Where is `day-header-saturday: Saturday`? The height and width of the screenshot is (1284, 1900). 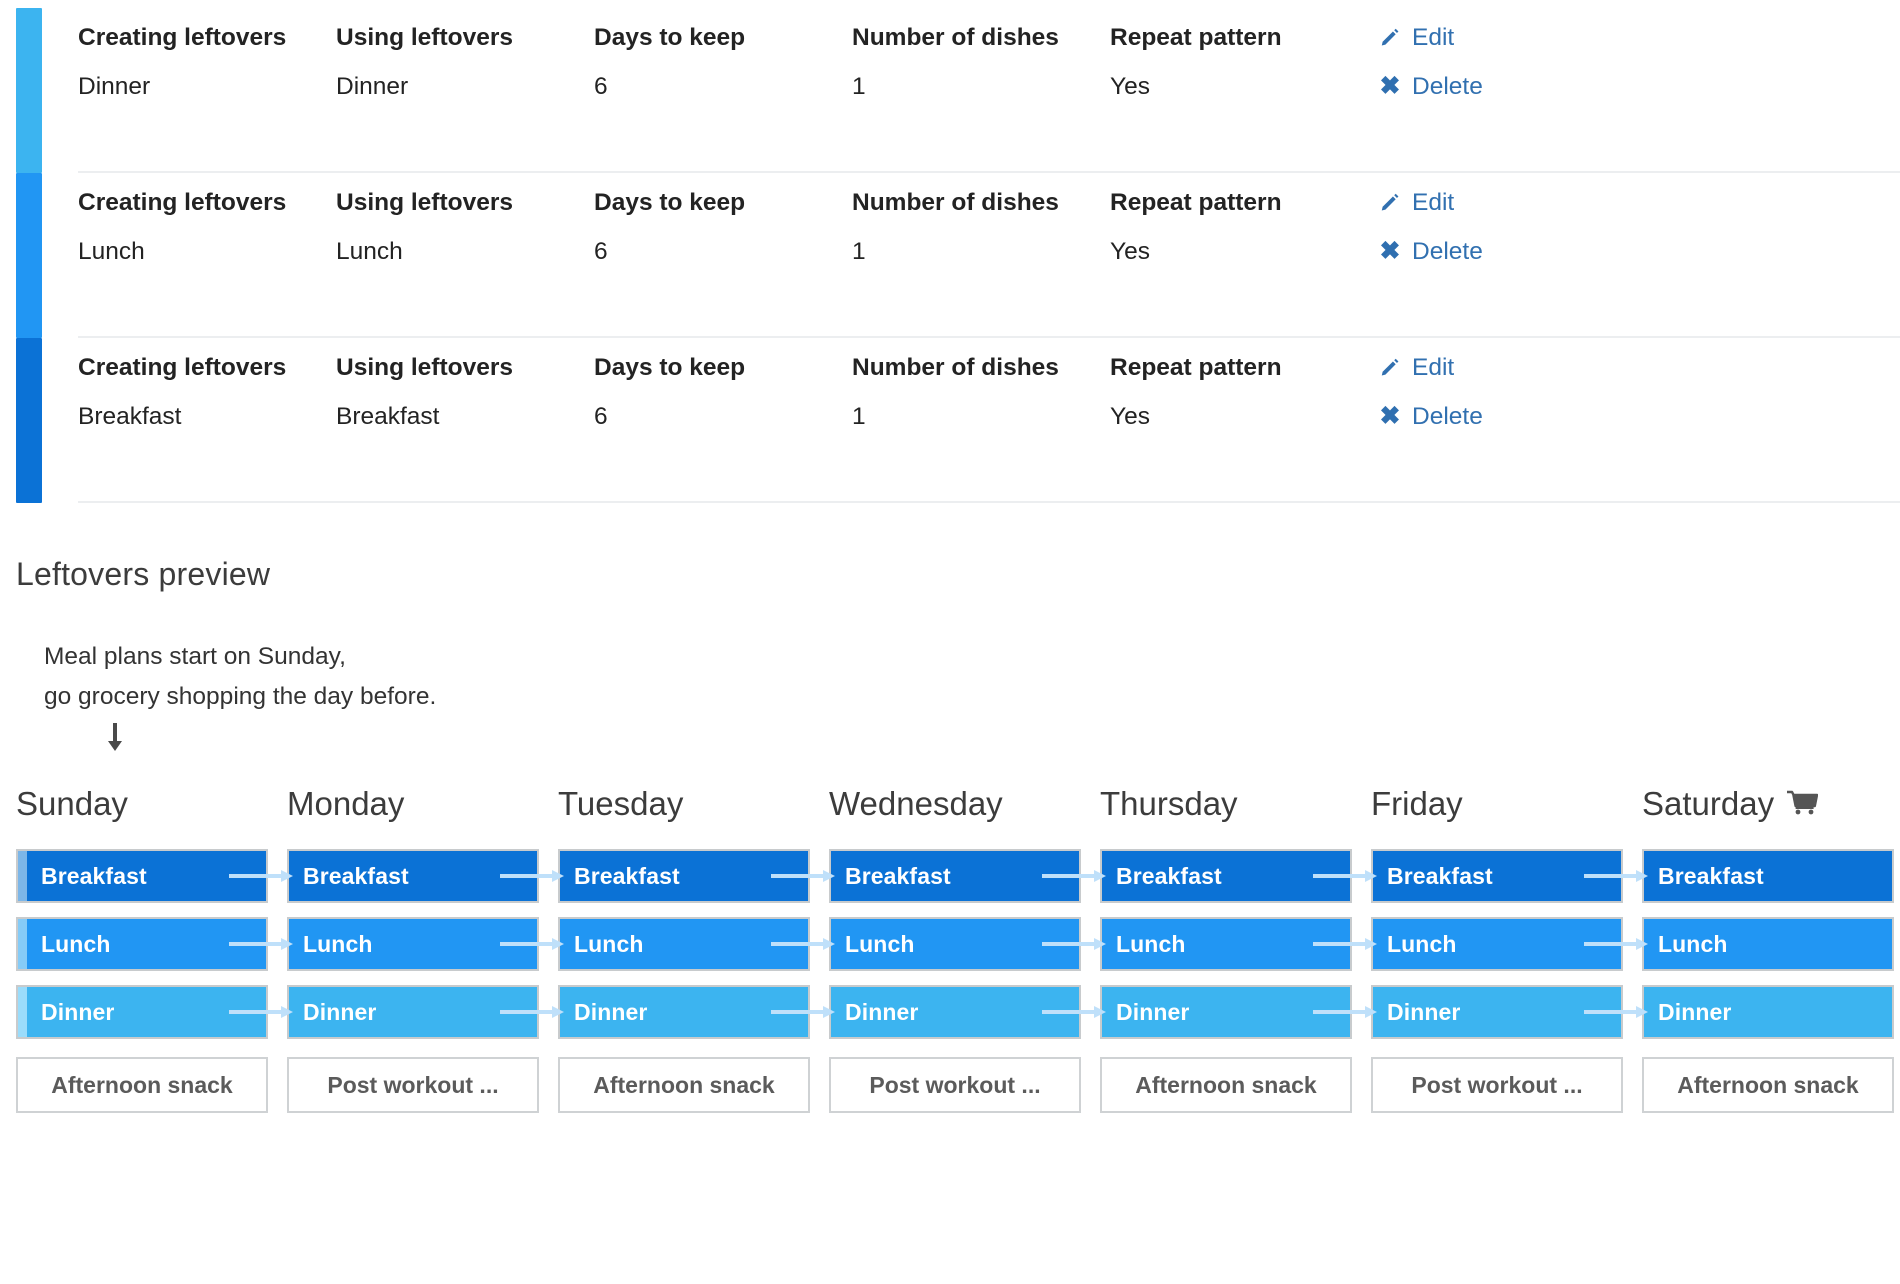
day-header-saturday: Saturday is located at coordinates (1768, 804).